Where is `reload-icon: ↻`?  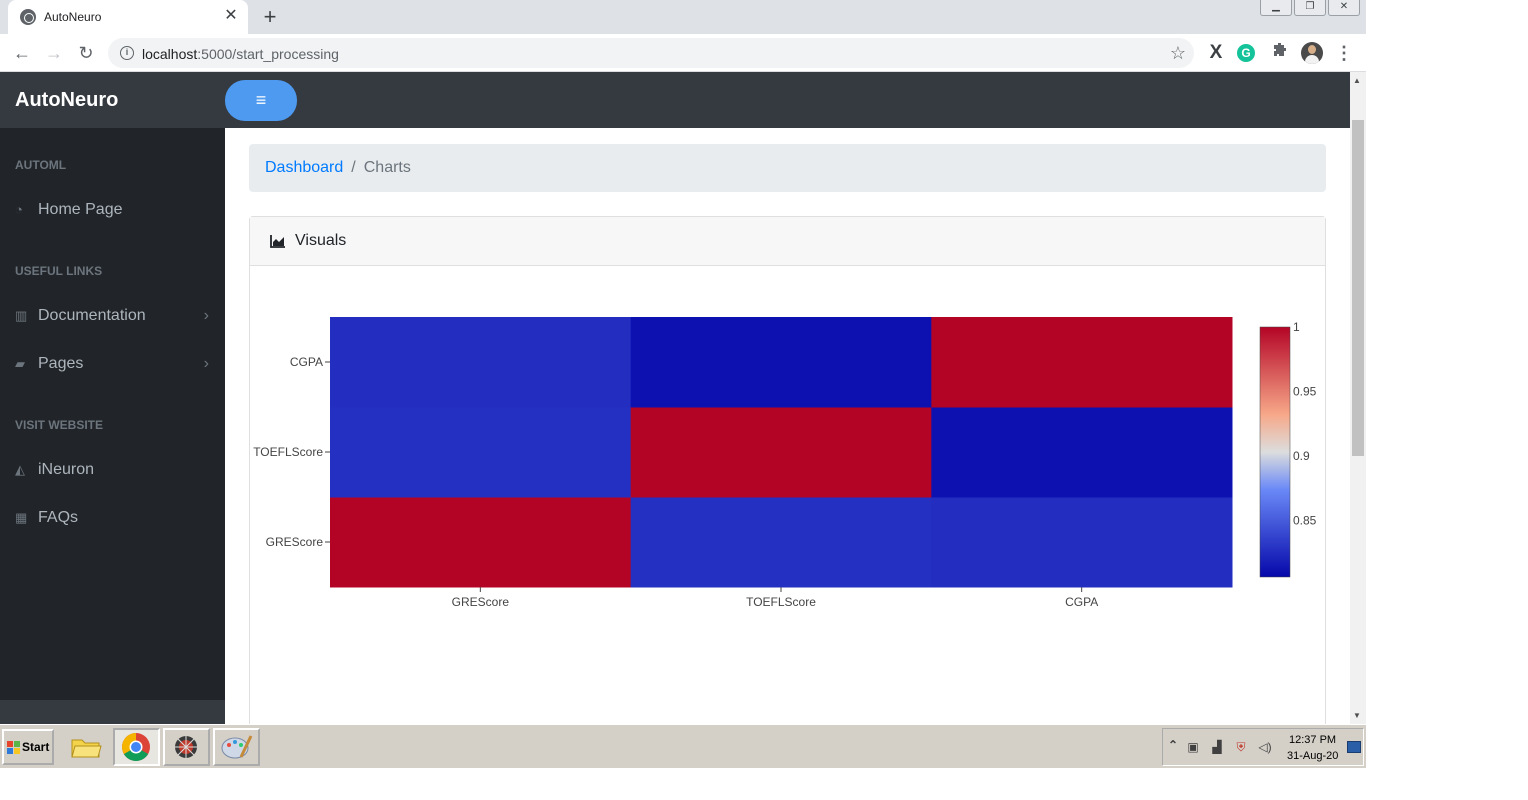
reload-icon: ↻ is located at coordinates (86, 53).